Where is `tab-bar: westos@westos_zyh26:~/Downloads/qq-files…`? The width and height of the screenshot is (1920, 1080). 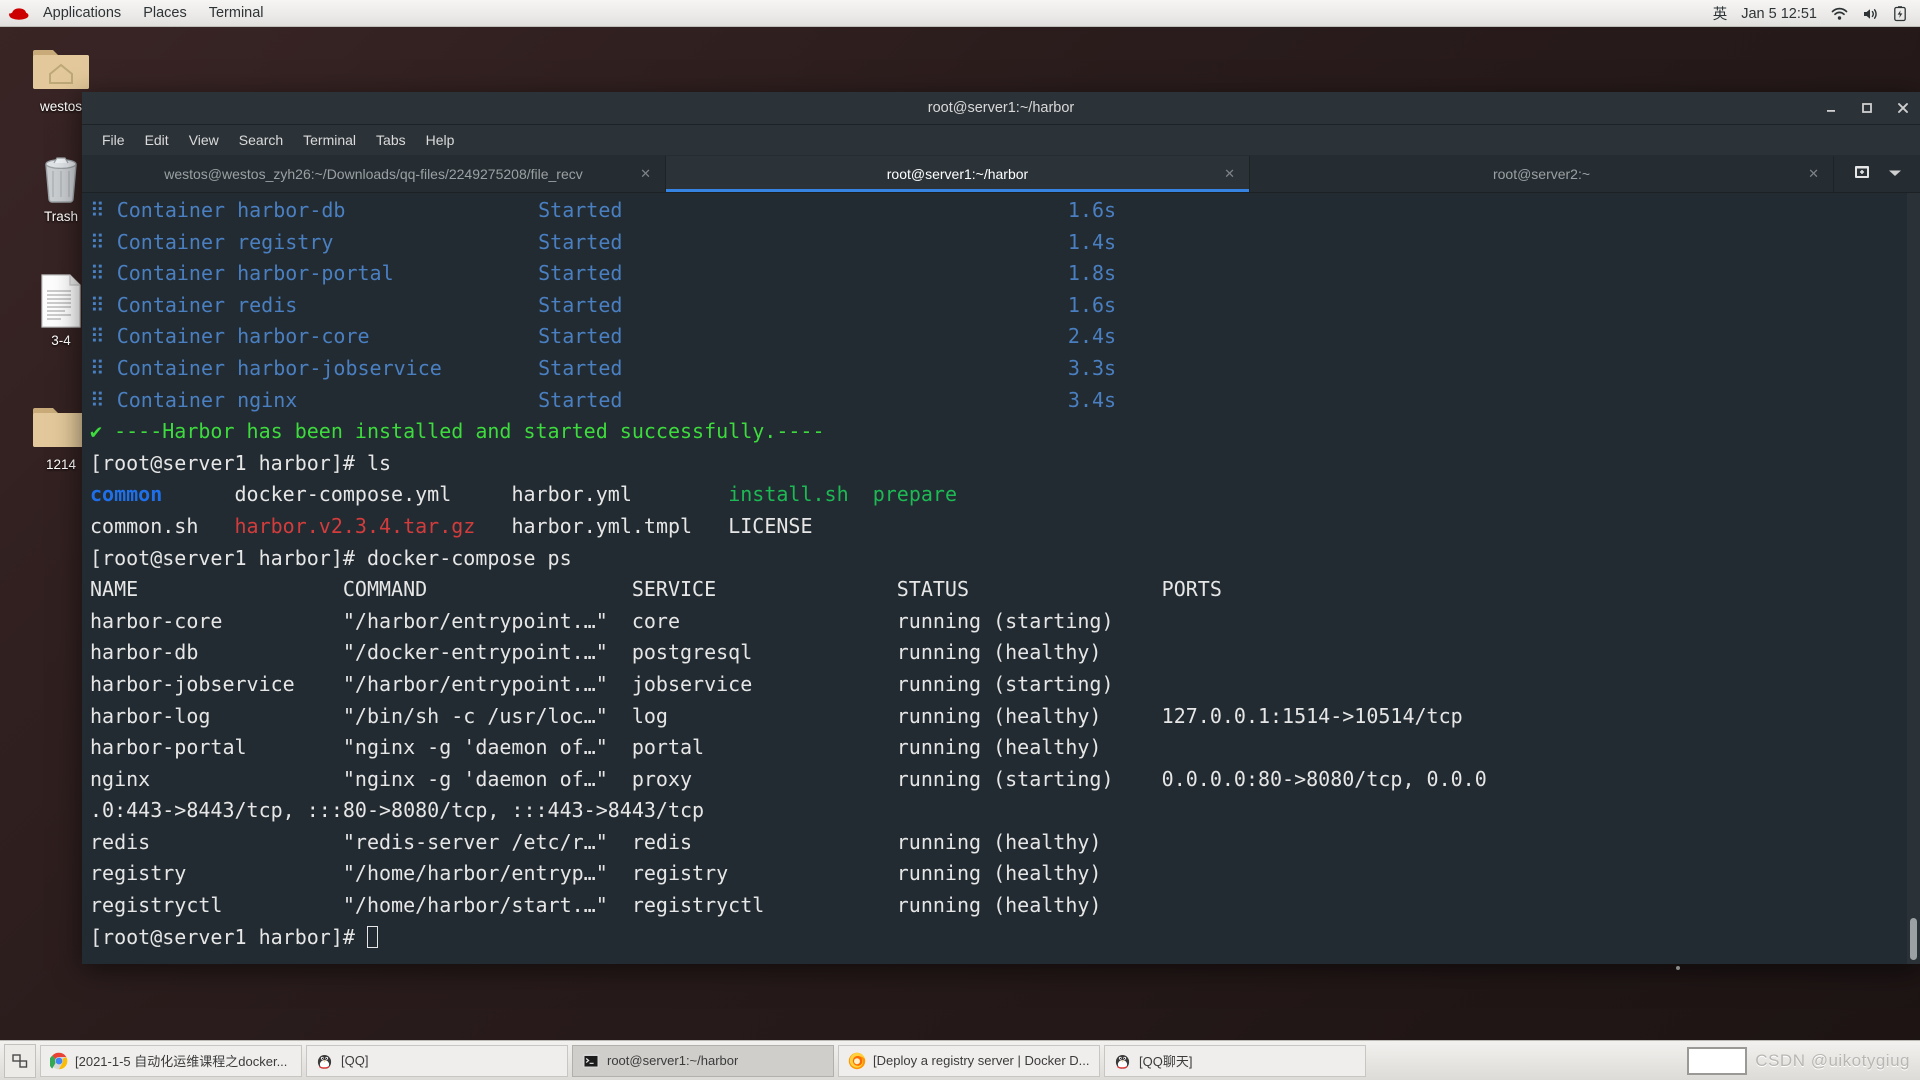 tab-bar: westos@westos_zyh26:~/Downloads/qq-files… is located at coordinates (1001, 174).